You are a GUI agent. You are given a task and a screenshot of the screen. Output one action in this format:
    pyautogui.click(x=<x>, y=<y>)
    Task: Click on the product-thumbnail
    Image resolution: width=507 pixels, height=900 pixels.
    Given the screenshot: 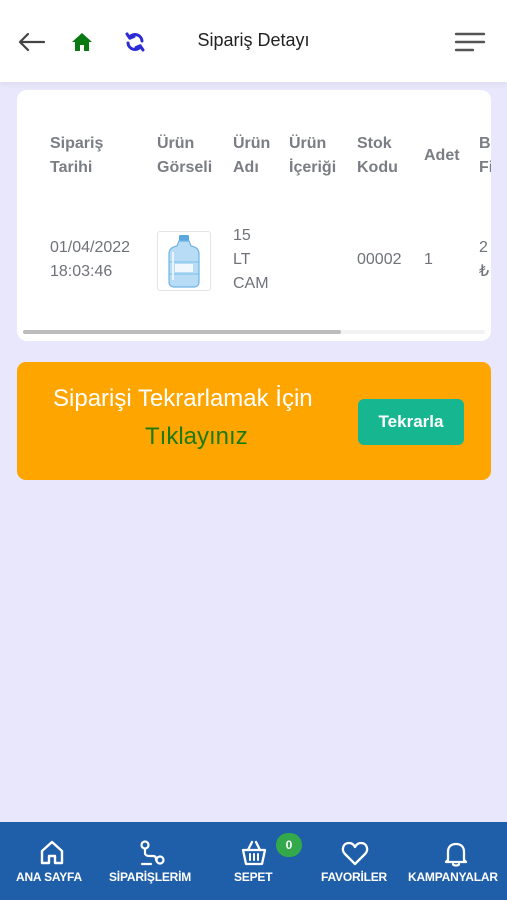 What is the action you would take?
    pyautogui.click(x=184, y=261)
    